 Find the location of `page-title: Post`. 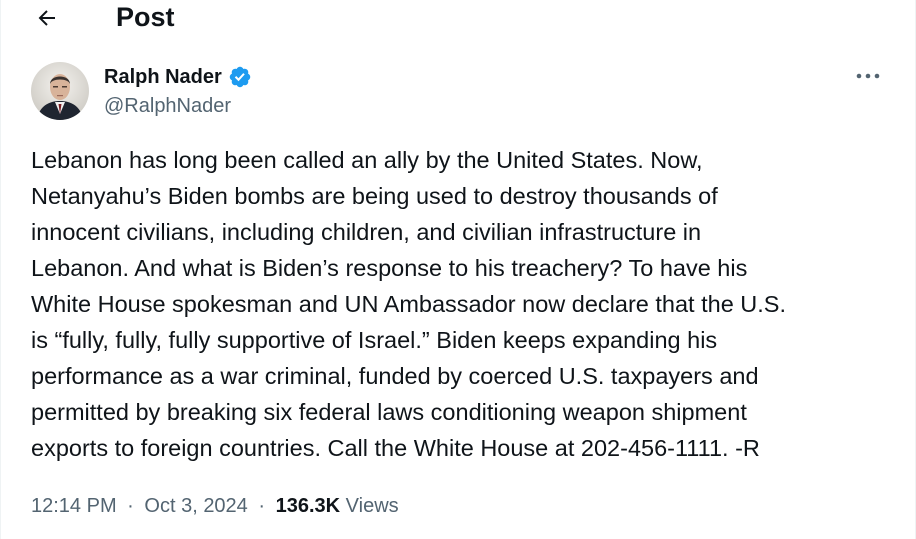

page-title: Post is located at coordinates (145, 17).